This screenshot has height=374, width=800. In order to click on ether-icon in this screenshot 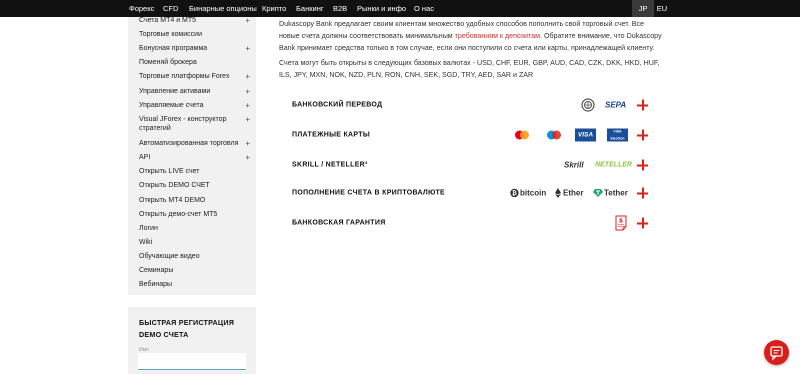, I will do `click(558, 193)`.